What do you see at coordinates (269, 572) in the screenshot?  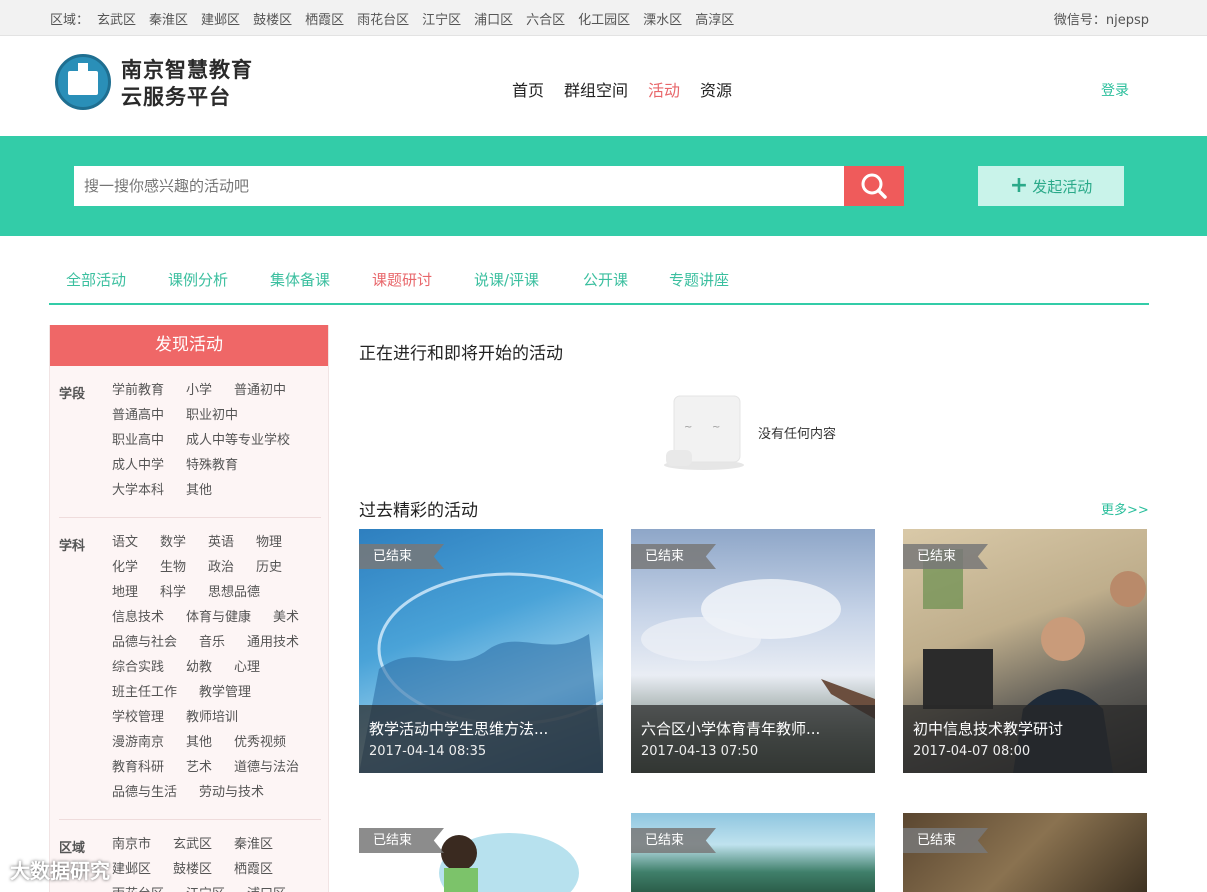 I see `filter-item: 历史` at bounding box center [269, 572].